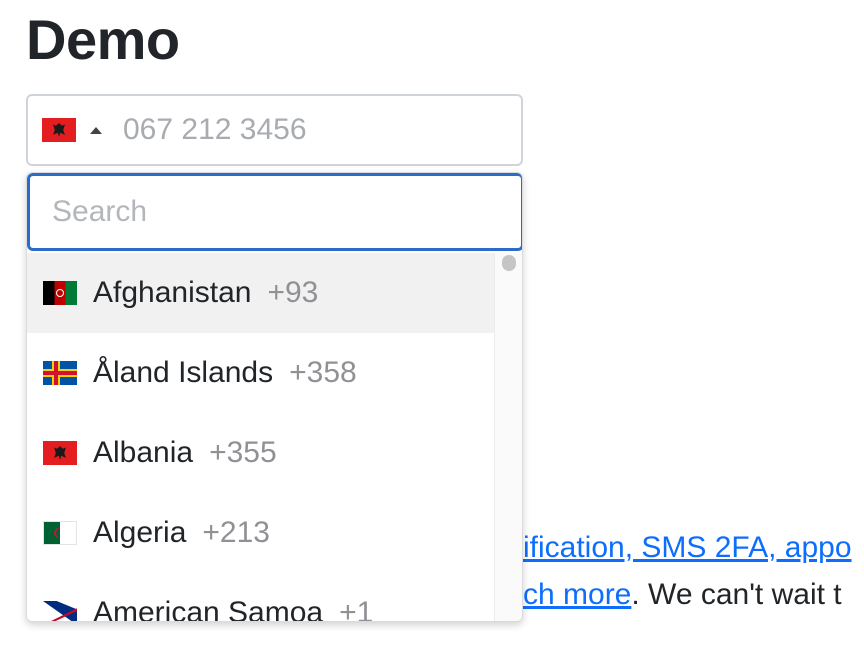 The height and width of the screenshot is (668, 864). I want to click on dial-code: +213, so click(236, 532).